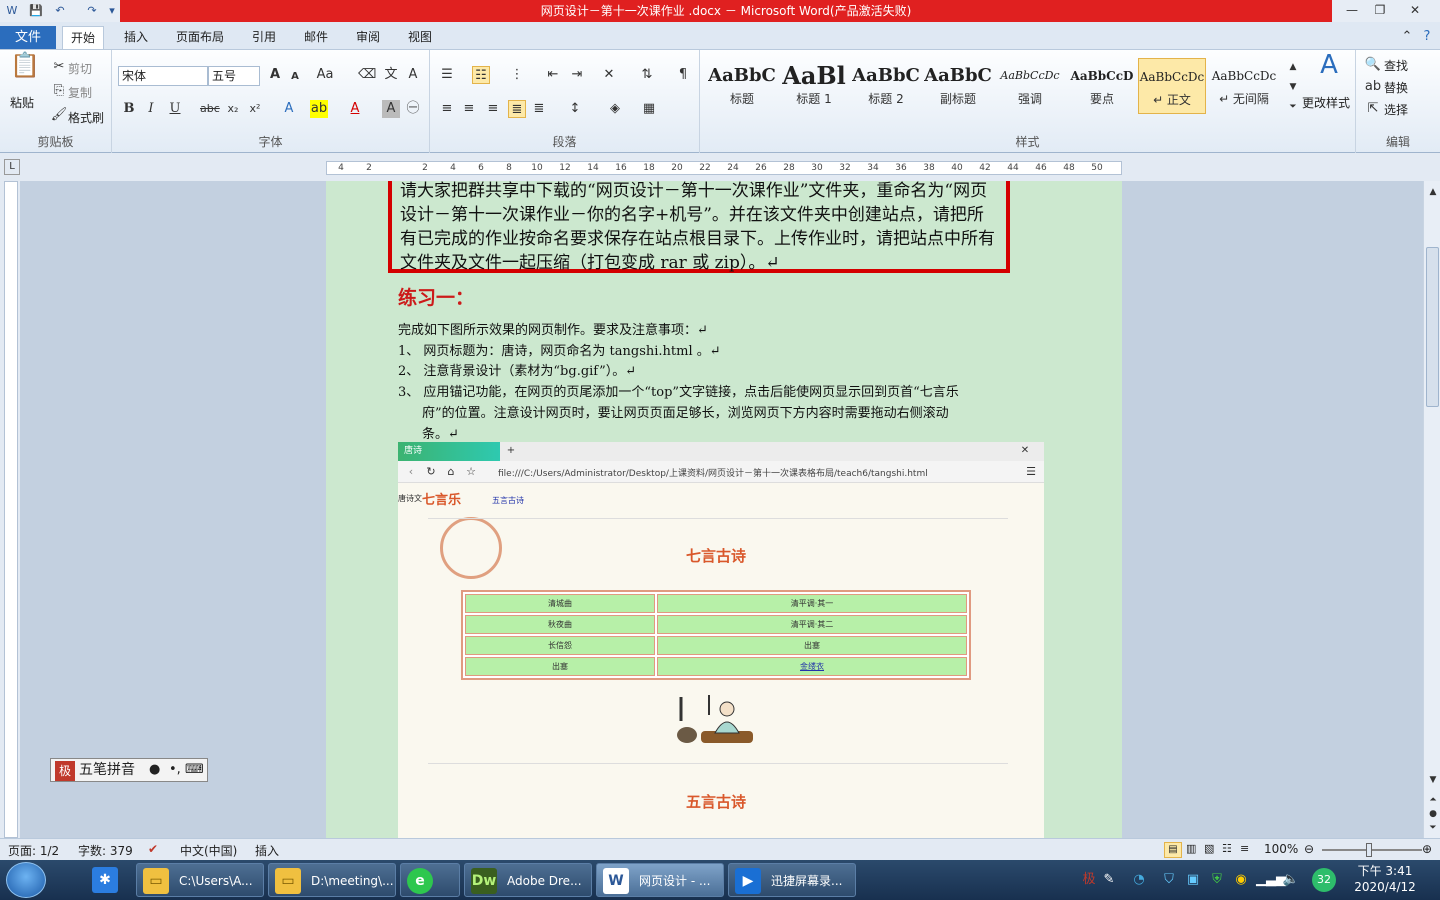 This screenshot has width=1440, height=900. What do you see at coordinates (1244, 848) in the screenshot?
I see `draft-icon: ≡` at bounding box center [1244, 848].